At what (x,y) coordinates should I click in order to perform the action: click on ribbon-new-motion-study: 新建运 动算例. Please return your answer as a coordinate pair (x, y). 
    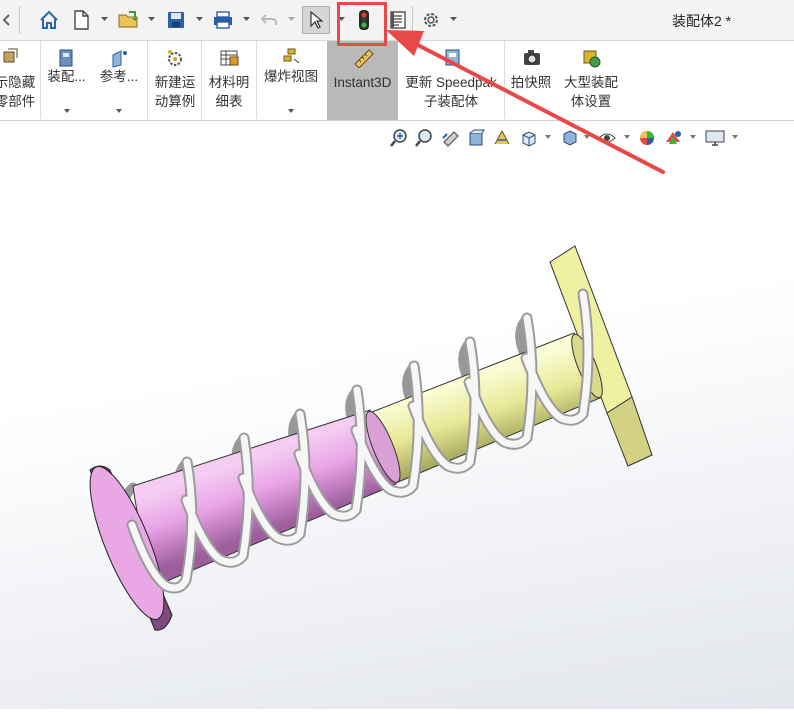
    Looking at the image, I should click on (175, 80).